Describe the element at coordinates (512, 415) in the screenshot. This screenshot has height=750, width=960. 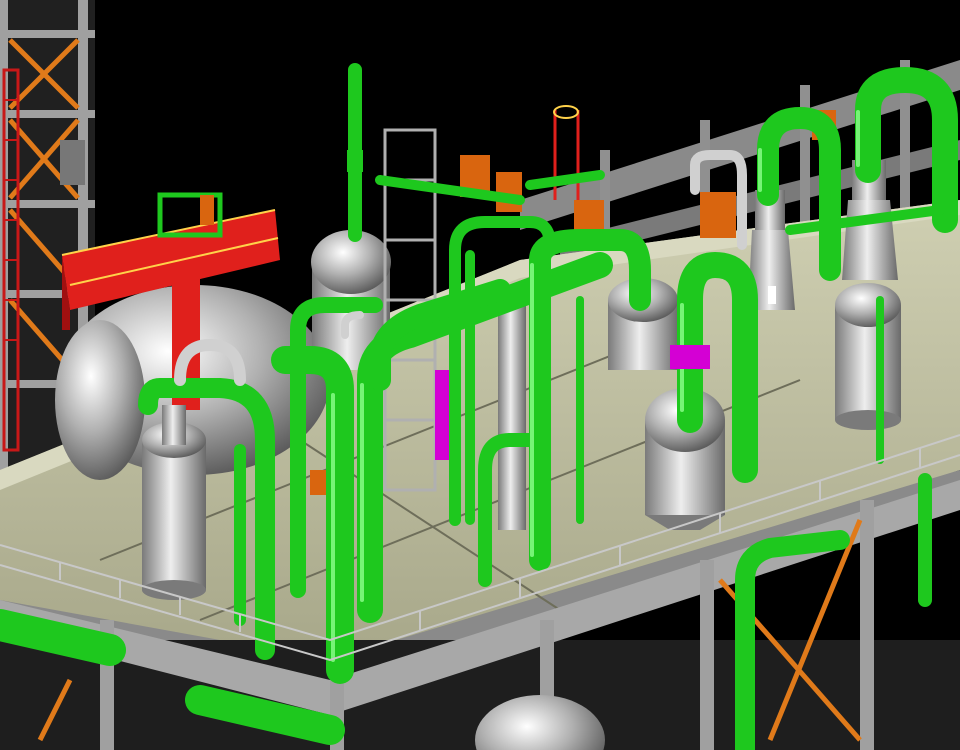
I see `vessel-center-tall` at that location.